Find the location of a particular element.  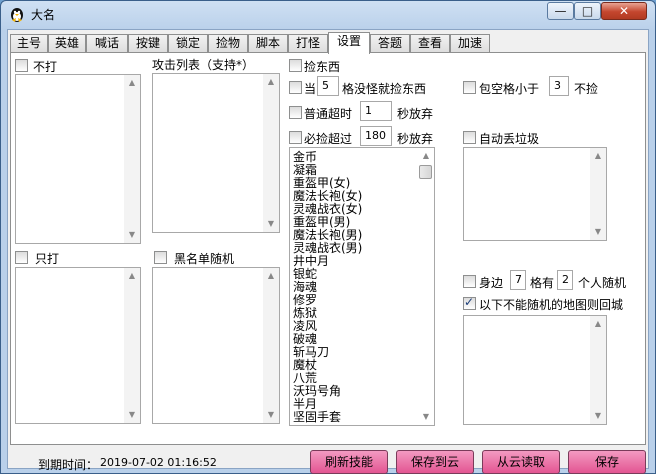

auto-drop-checkbox is located at coordinates (469, 137).